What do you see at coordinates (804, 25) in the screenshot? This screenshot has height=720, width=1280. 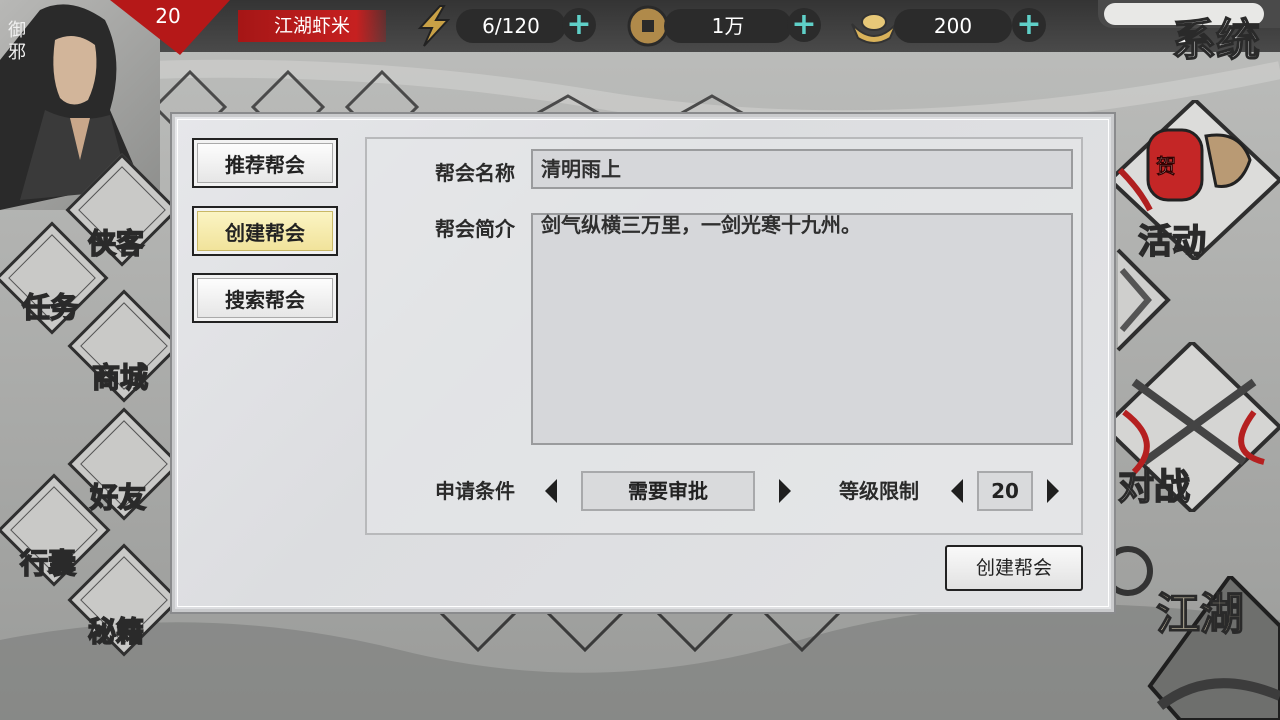 I see `add-coins-button: +` at bounding box center [804, 25].